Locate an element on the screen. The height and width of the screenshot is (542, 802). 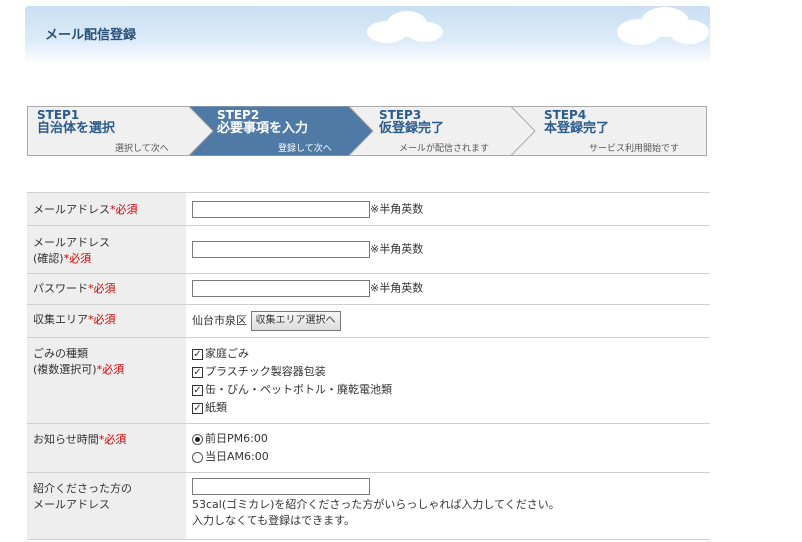
step-3-number: STEP3 is located at coordinates (400, 115).